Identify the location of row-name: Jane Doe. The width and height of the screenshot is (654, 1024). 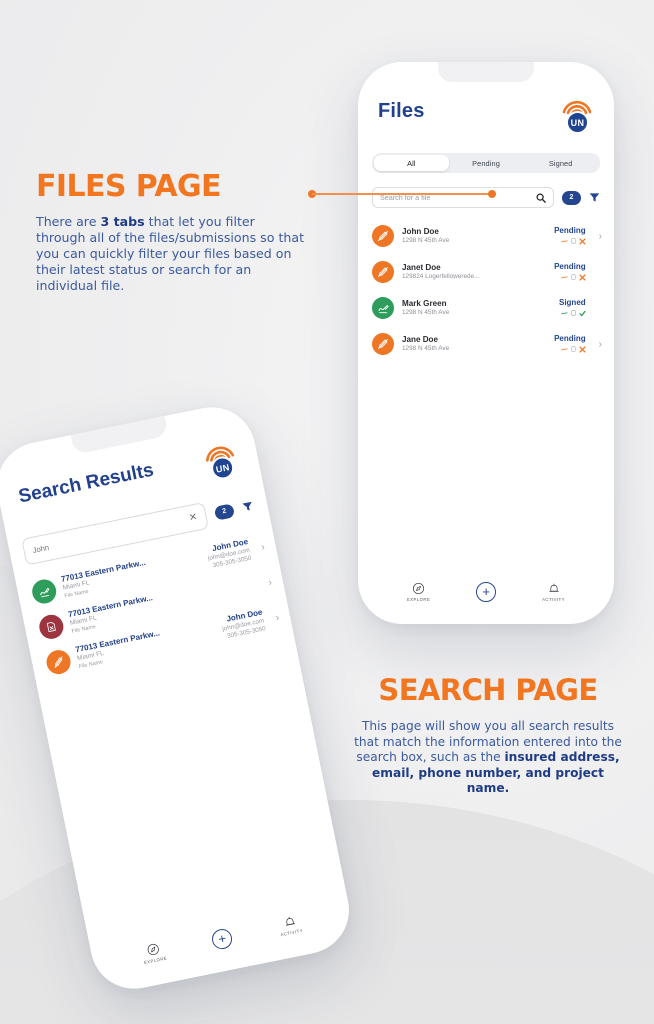
(420, 339).